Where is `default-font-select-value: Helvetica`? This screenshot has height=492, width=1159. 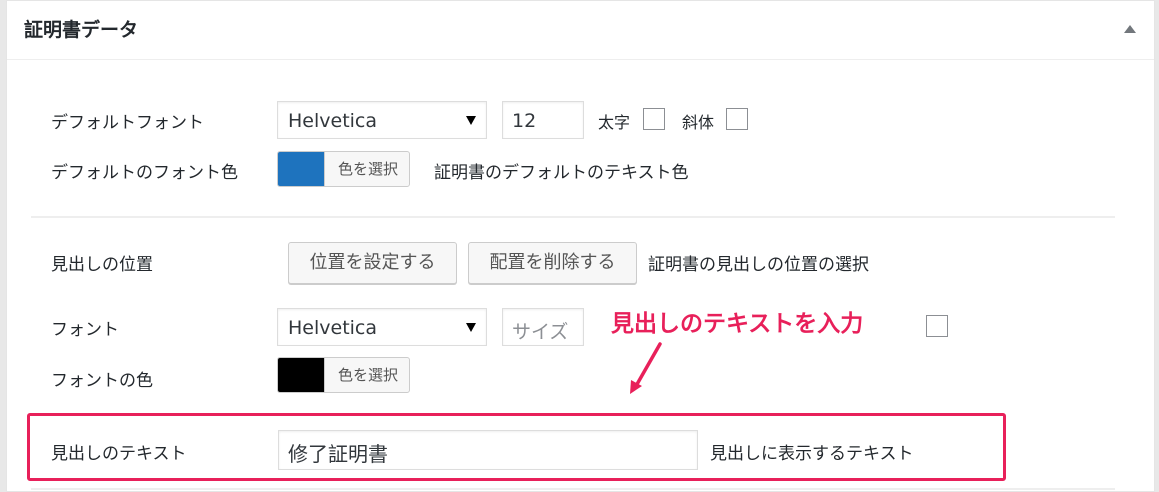
default-font-select-value: Helvetica is located at coordinates (333, 121).